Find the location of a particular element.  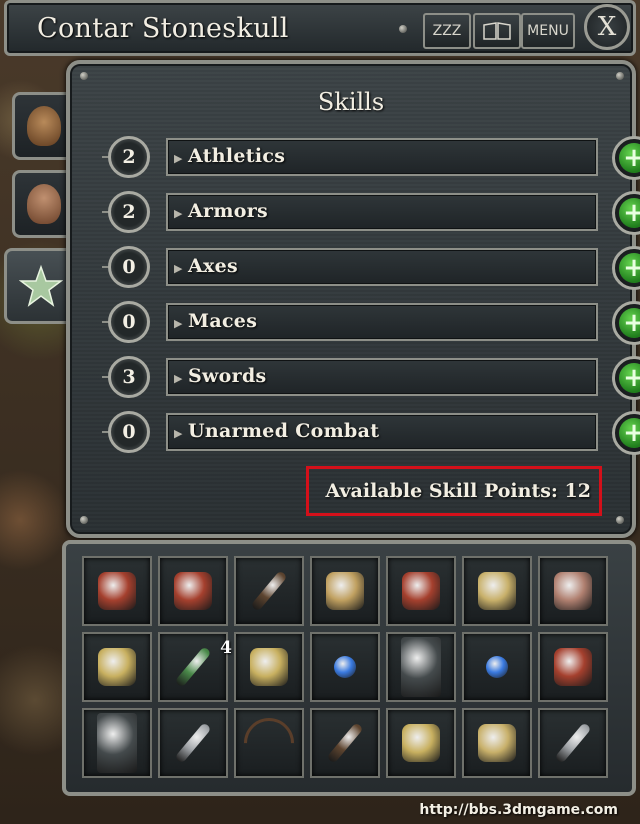

bow-icon is located at coordinates (269, 743).